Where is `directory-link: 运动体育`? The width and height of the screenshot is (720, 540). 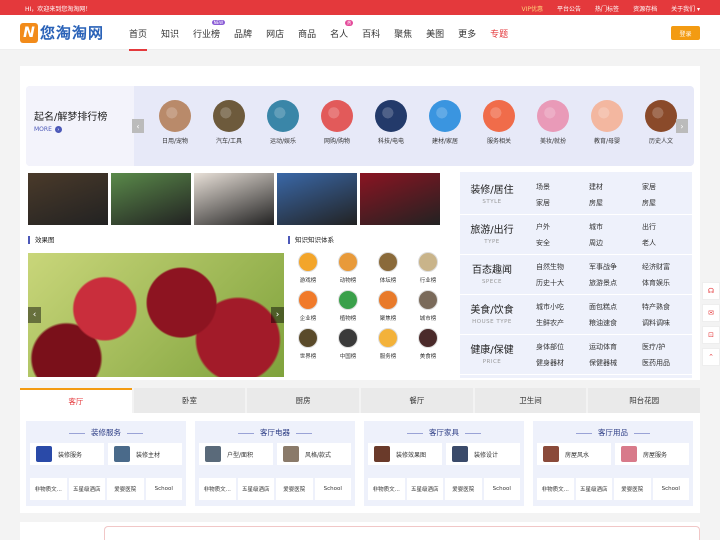
directory-link: 运动体育 is located at coordinates (615, 347).